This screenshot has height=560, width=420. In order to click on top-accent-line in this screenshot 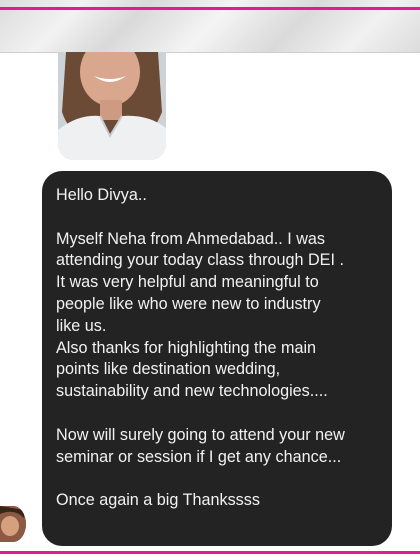, I will do `click(210, 8)`.